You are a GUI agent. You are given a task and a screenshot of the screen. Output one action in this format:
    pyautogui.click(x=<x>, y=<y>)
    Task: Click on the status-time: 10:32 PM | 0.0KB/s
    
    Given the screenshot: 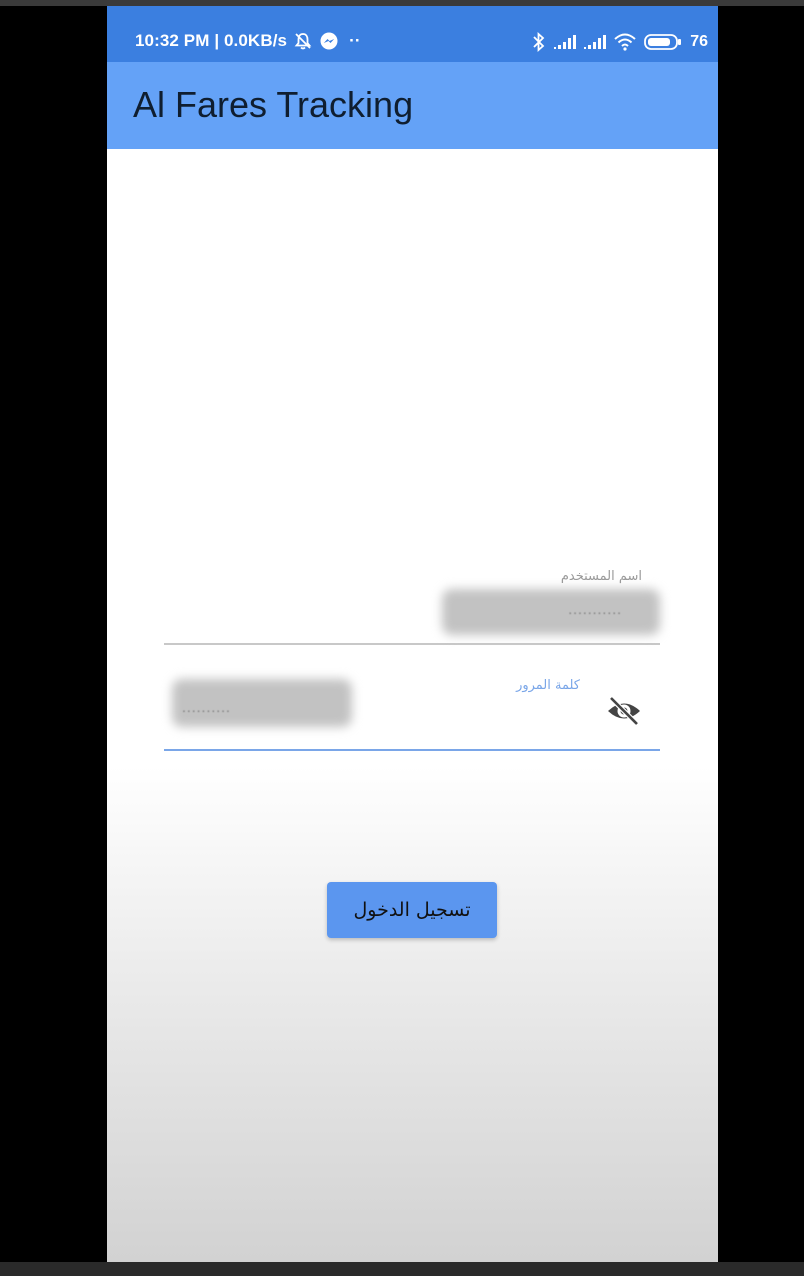 What is the action you would take?
    pyautogui.click(x=211, y=40)
    